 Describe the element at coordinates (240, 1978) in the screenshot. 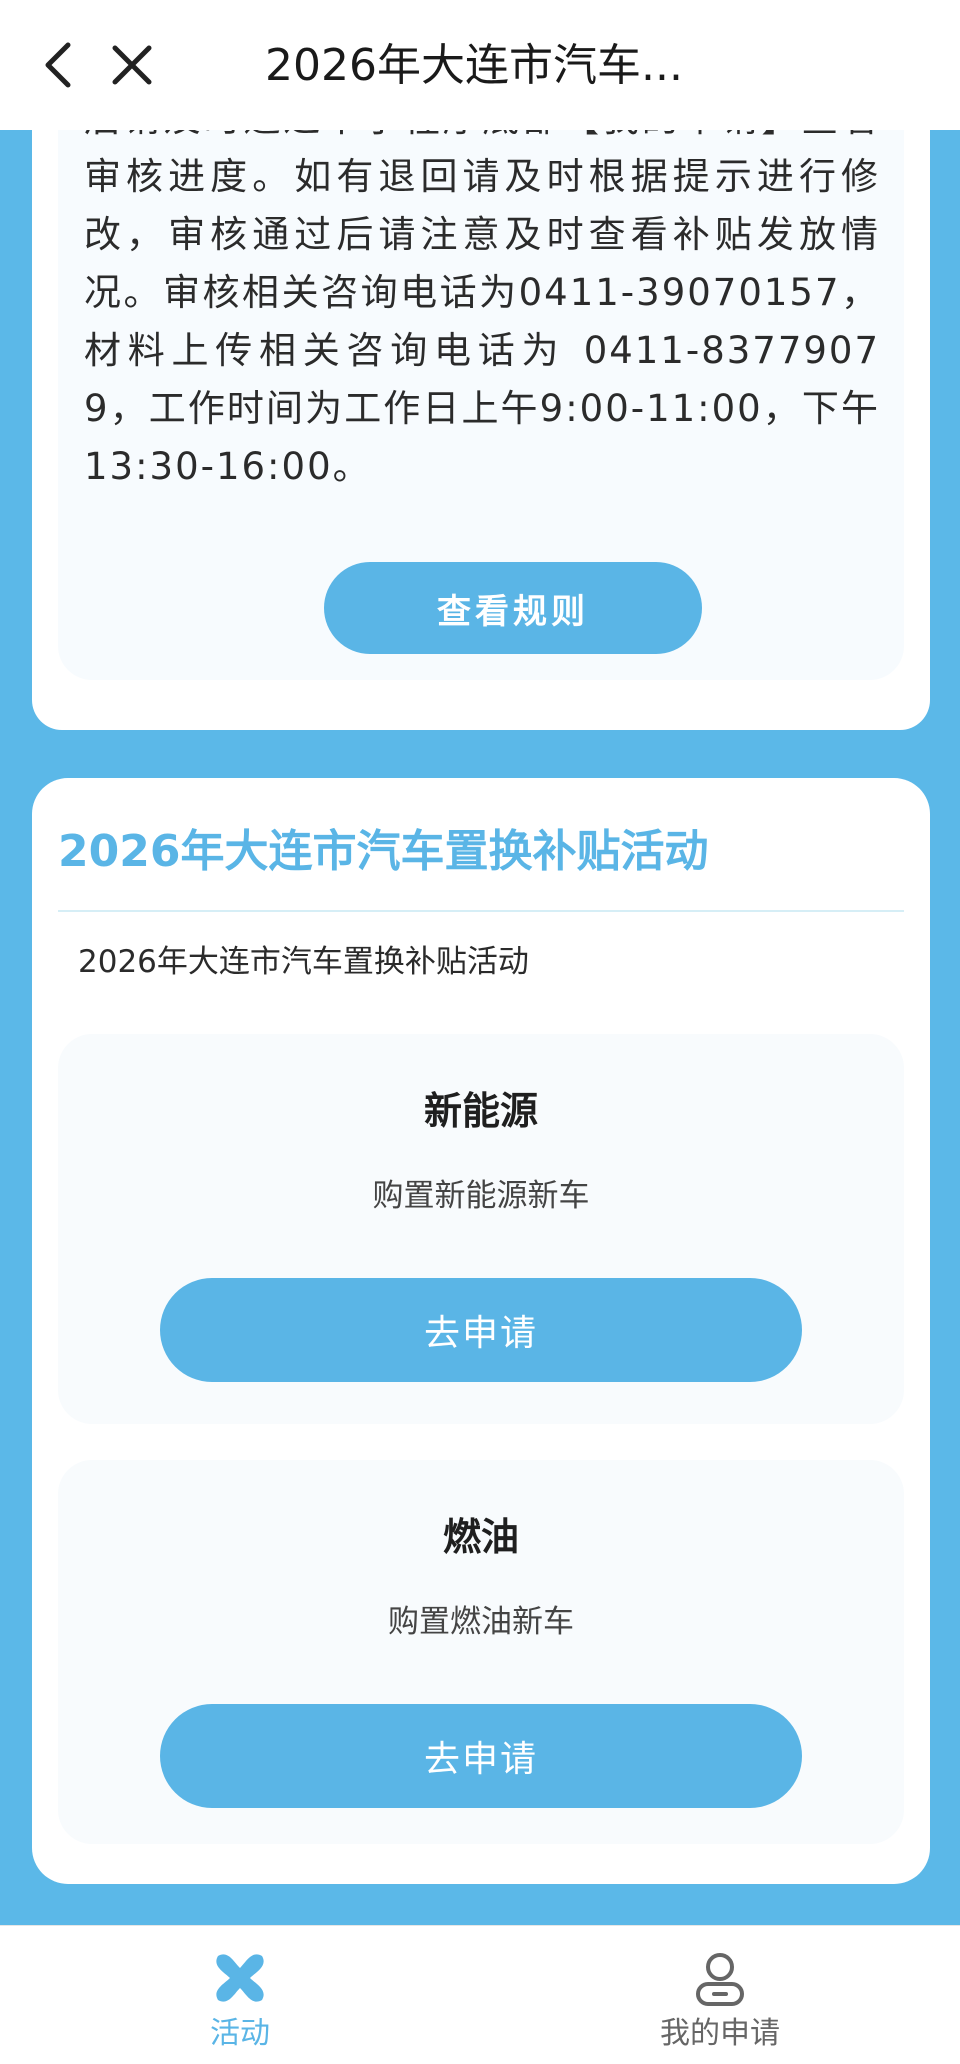

I see `activity-icon` at that location.